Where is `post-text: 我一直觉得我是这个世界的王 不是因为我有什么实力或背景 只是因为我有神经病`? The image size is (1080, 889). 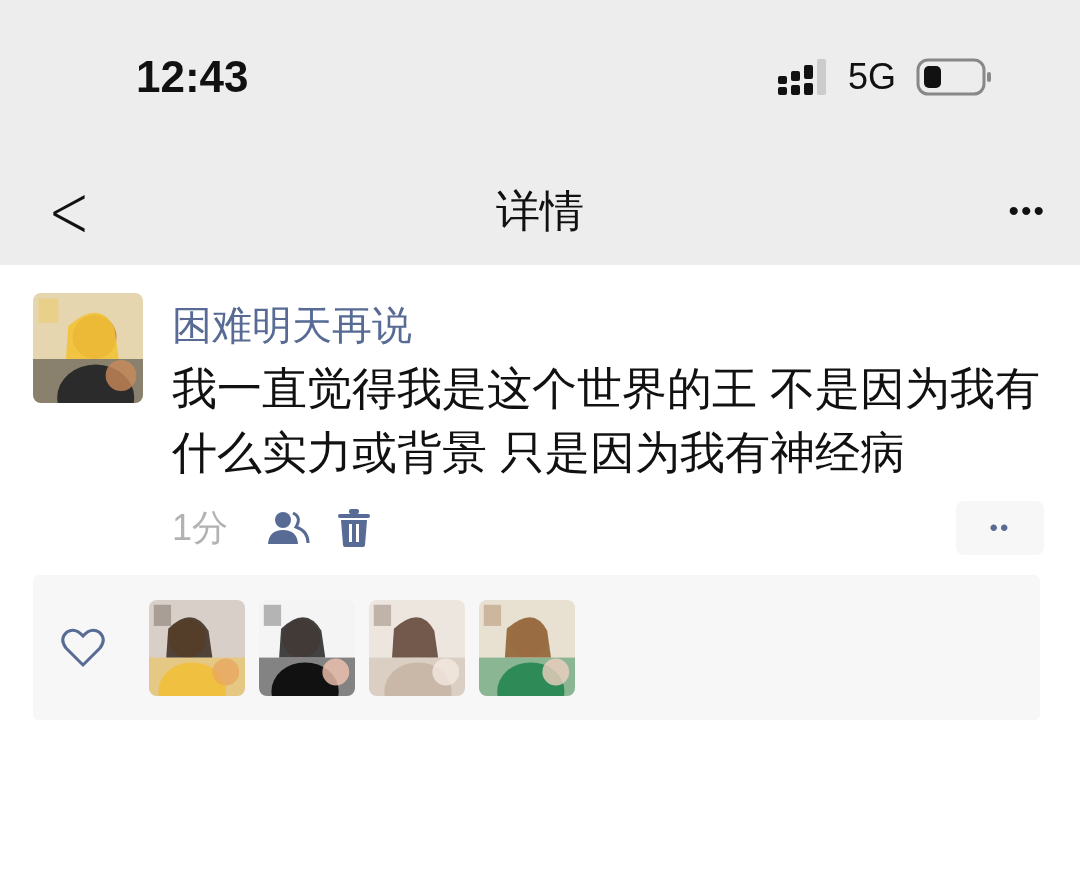
post-text: 我一直觉得我是这个世界的王 不是因为我有什么实力或背景 只是因为我有神经病 is located at coordinates (606, 421).